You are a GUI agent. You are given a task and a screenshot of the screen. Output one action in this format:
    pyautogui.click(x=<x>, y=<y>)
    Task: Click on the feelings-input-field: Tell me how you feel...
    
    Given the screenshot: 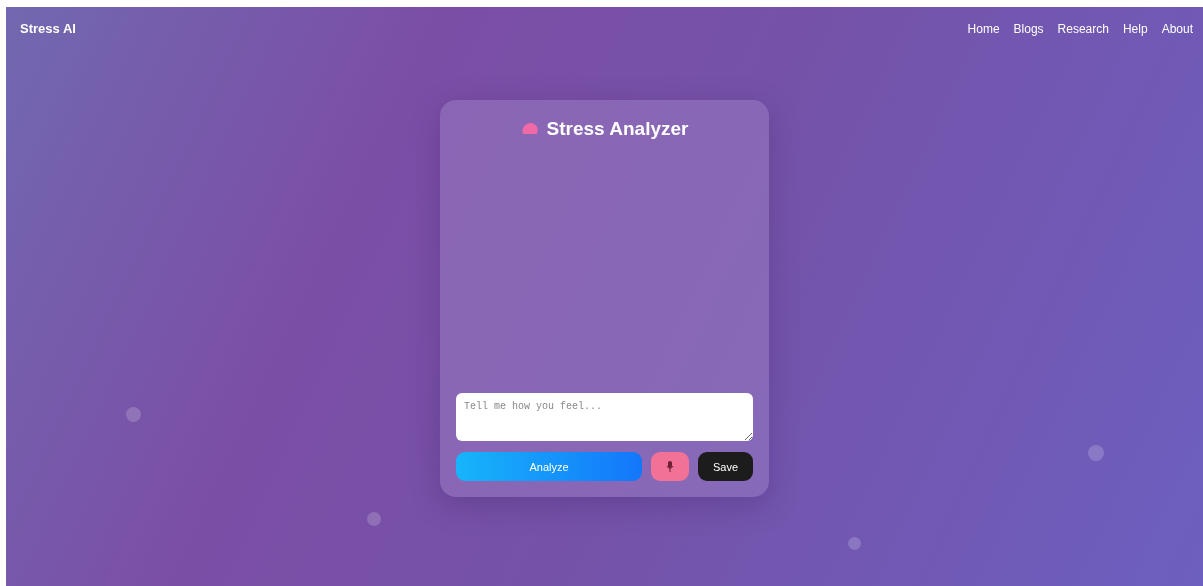 What is the action you would take?
    pyautogui.click(x=604, y=417)
    